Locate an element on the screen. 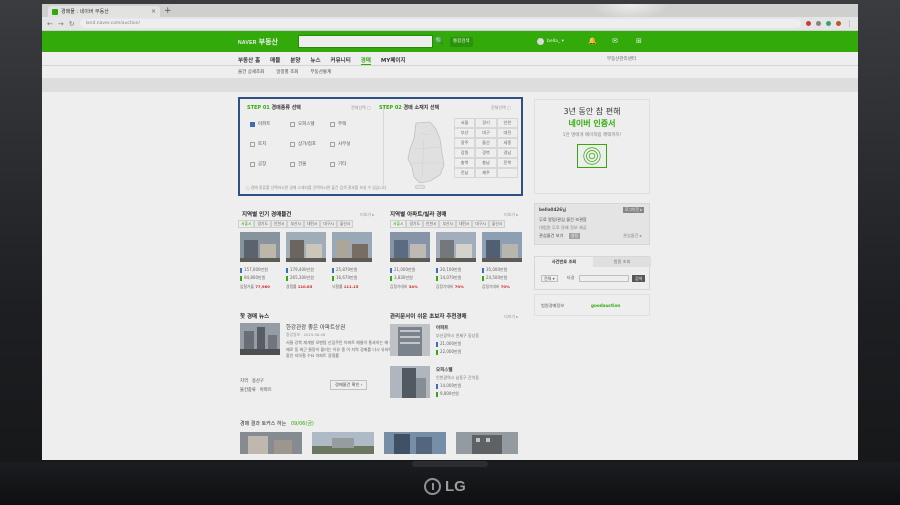 Image resolution: width=900 pixels, height=505 pixels. menu-item: 경매 is located at coordinates (365, 60).